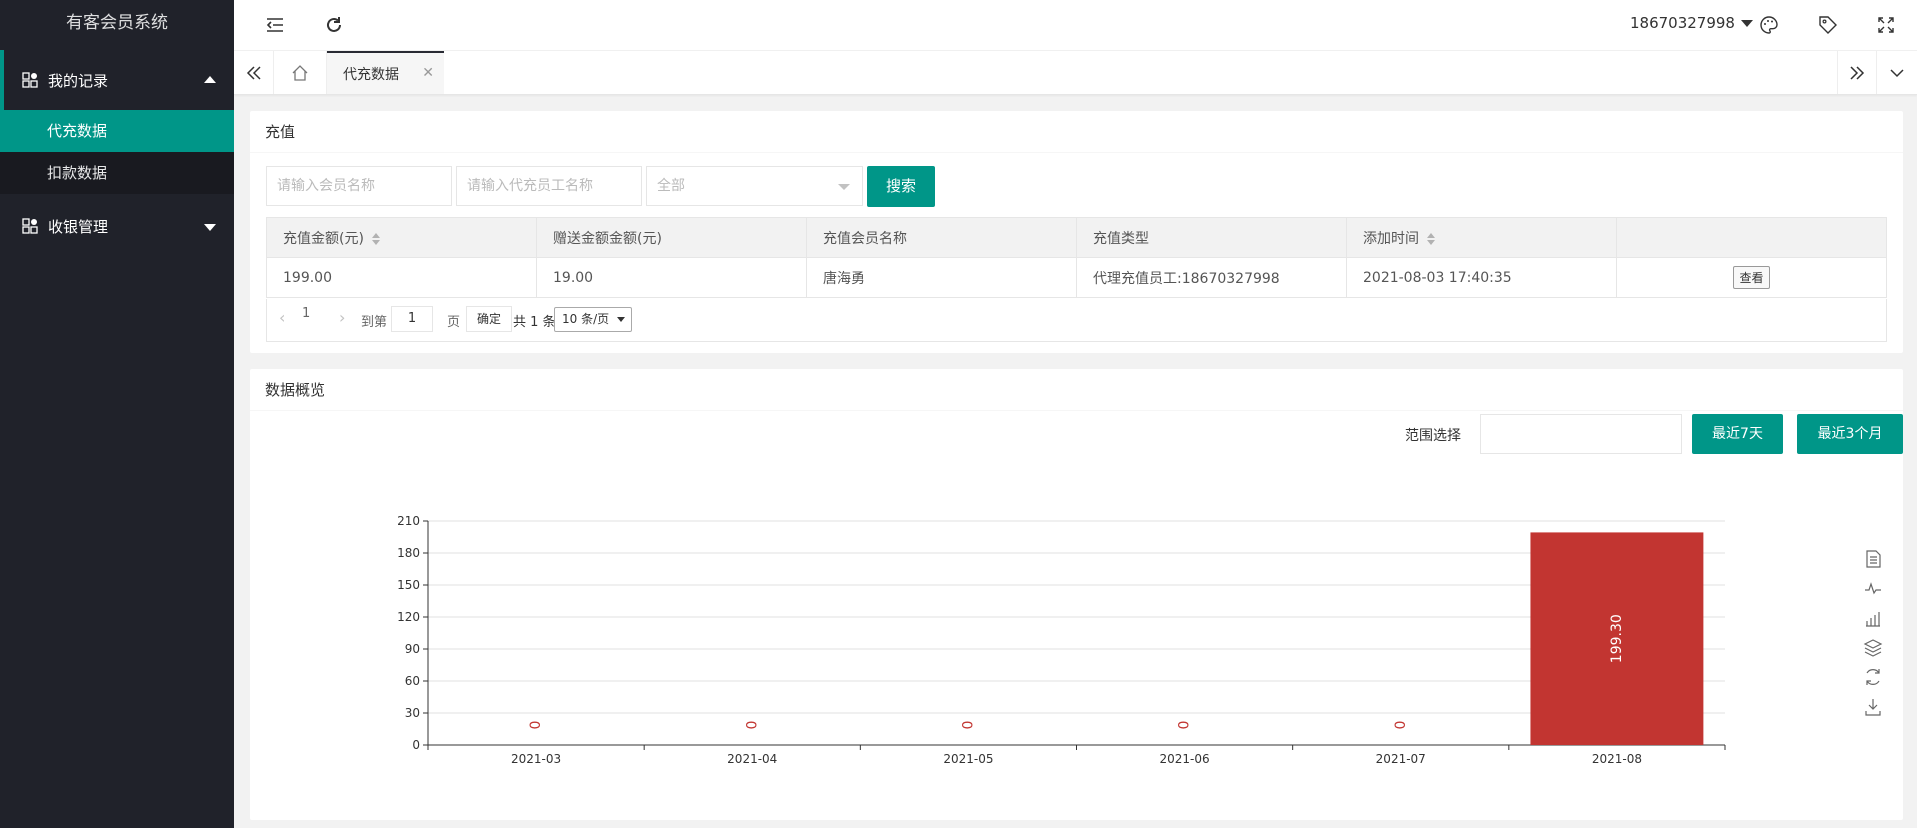  What do you see at coordinates (671, 186) in the screenshot?
I see `select-value: 全部` at bounding box center [671, 186].